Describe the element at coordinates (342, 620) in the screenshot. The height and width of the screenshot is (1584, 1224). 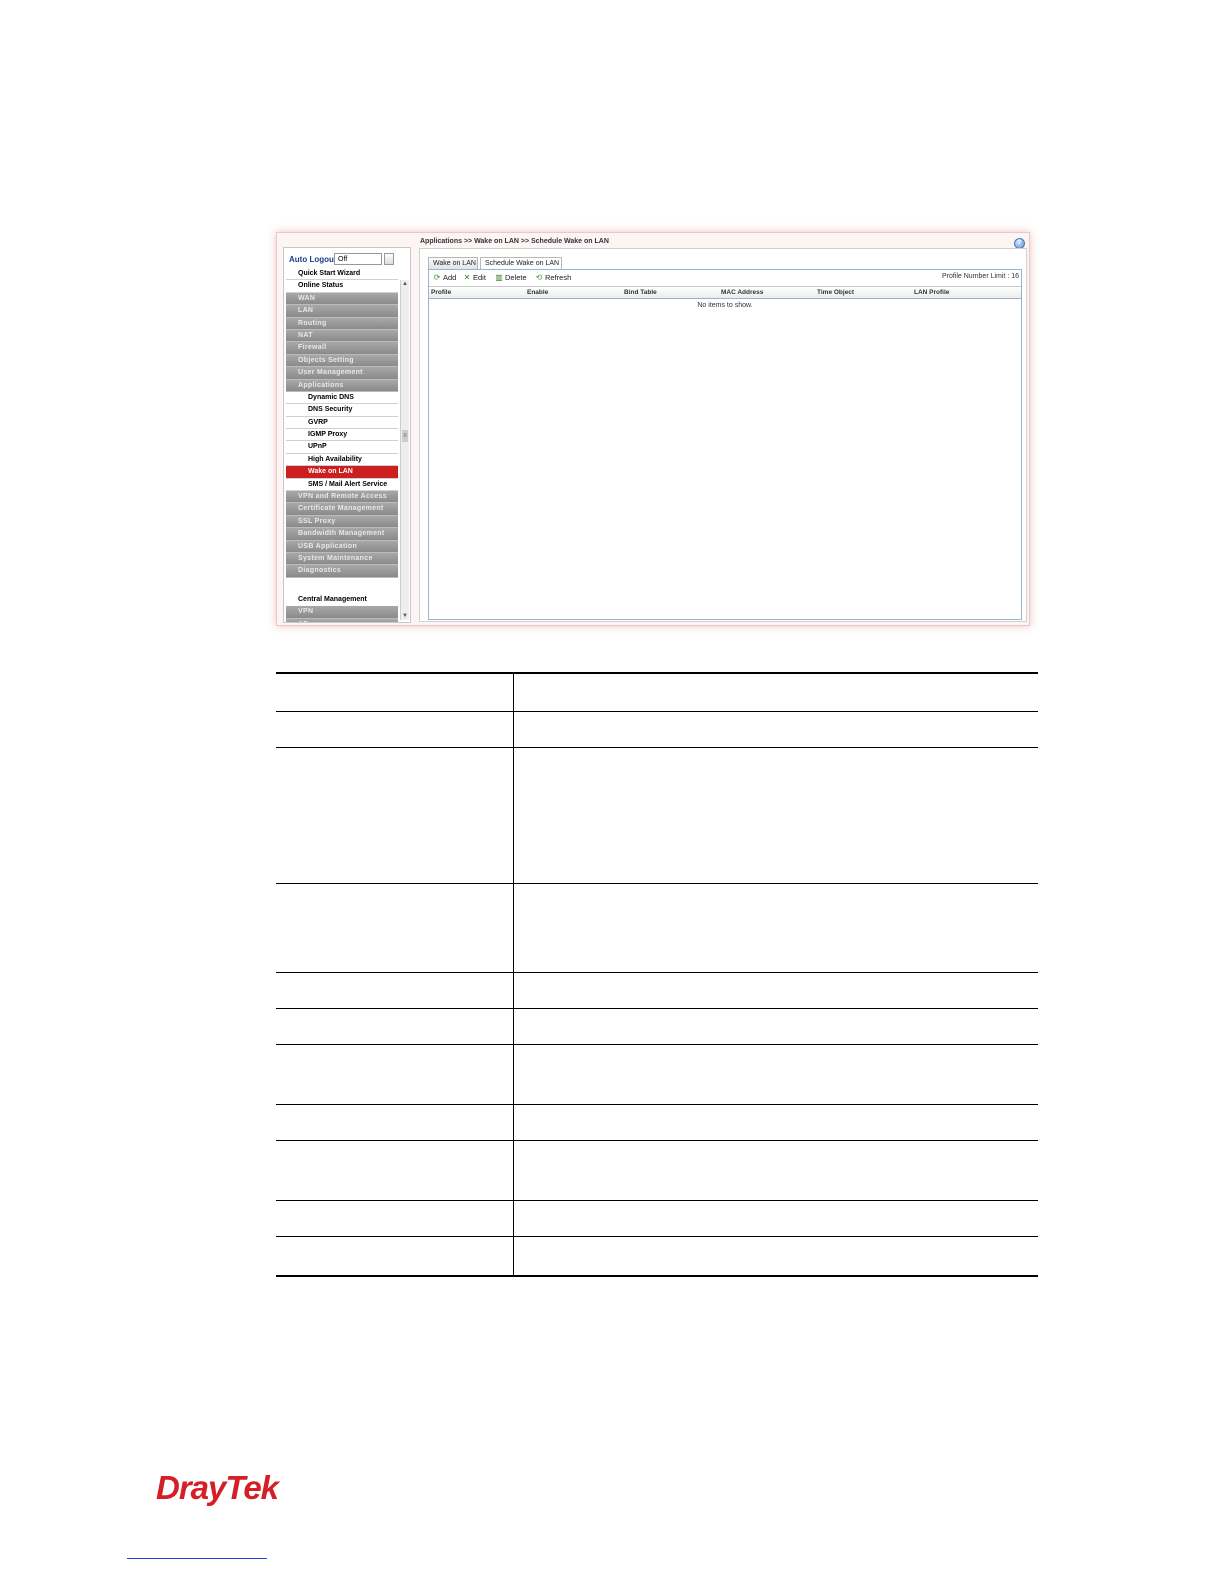
I see `sidebar-item-ap: AP` at that location.